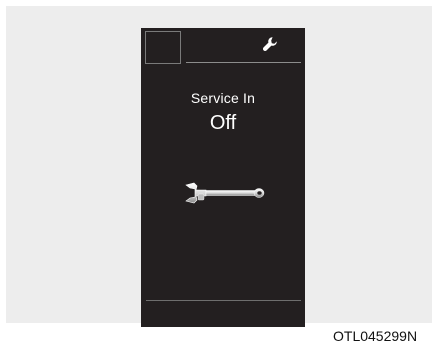  I want to click on header-divider, so click(243, 62).